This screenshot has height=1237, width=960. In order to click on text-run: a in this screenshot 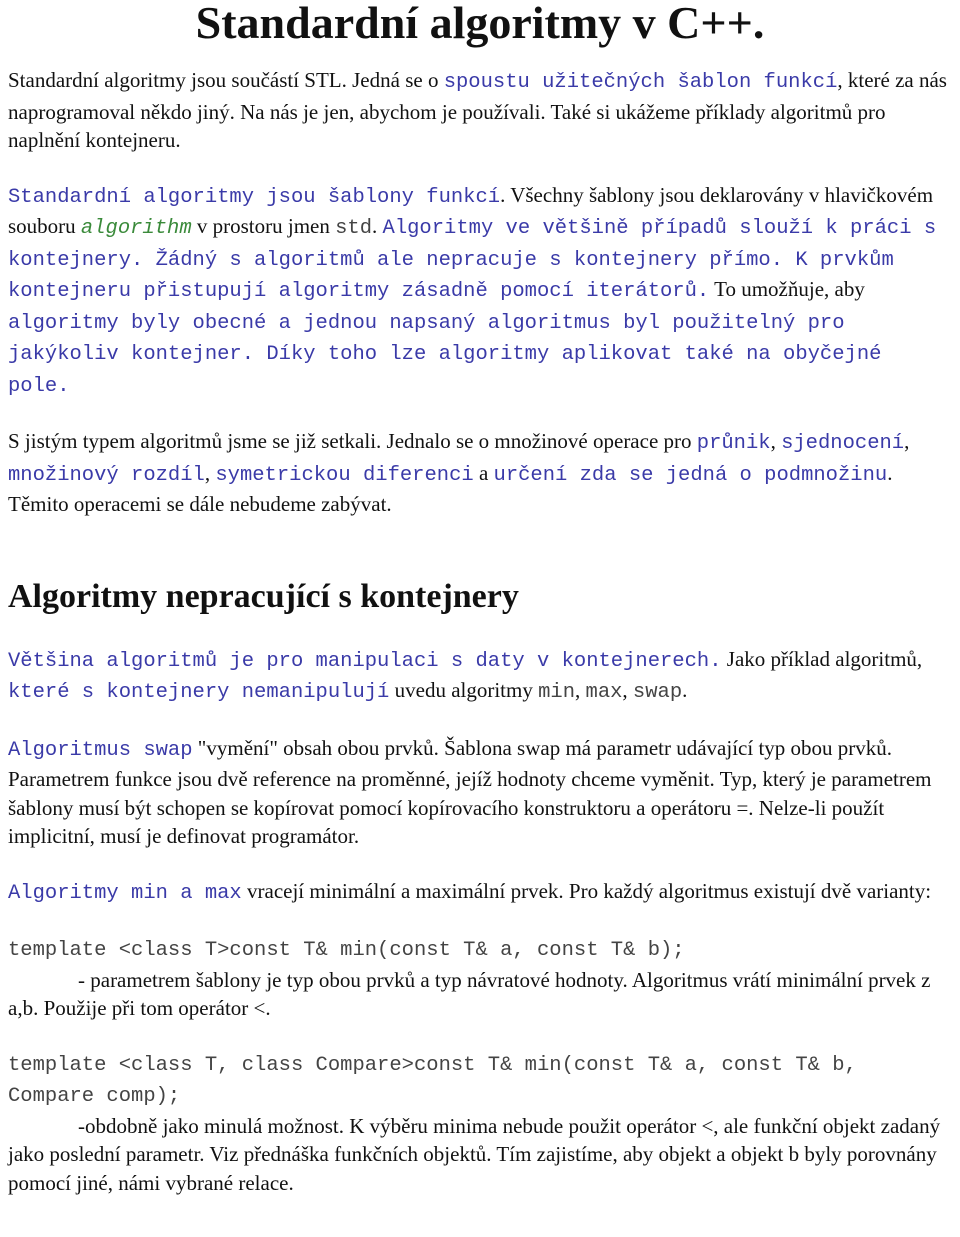, I will do `click(483, 472)`.